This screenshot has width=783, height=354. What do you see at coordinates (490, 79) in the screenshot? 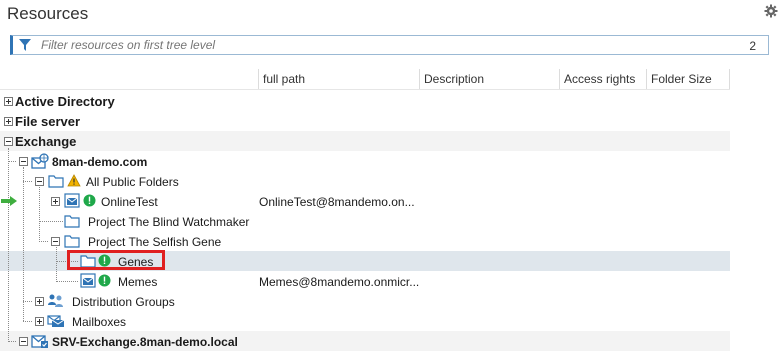
I see `column-header-description: Description` at bounding box center [490, 79].